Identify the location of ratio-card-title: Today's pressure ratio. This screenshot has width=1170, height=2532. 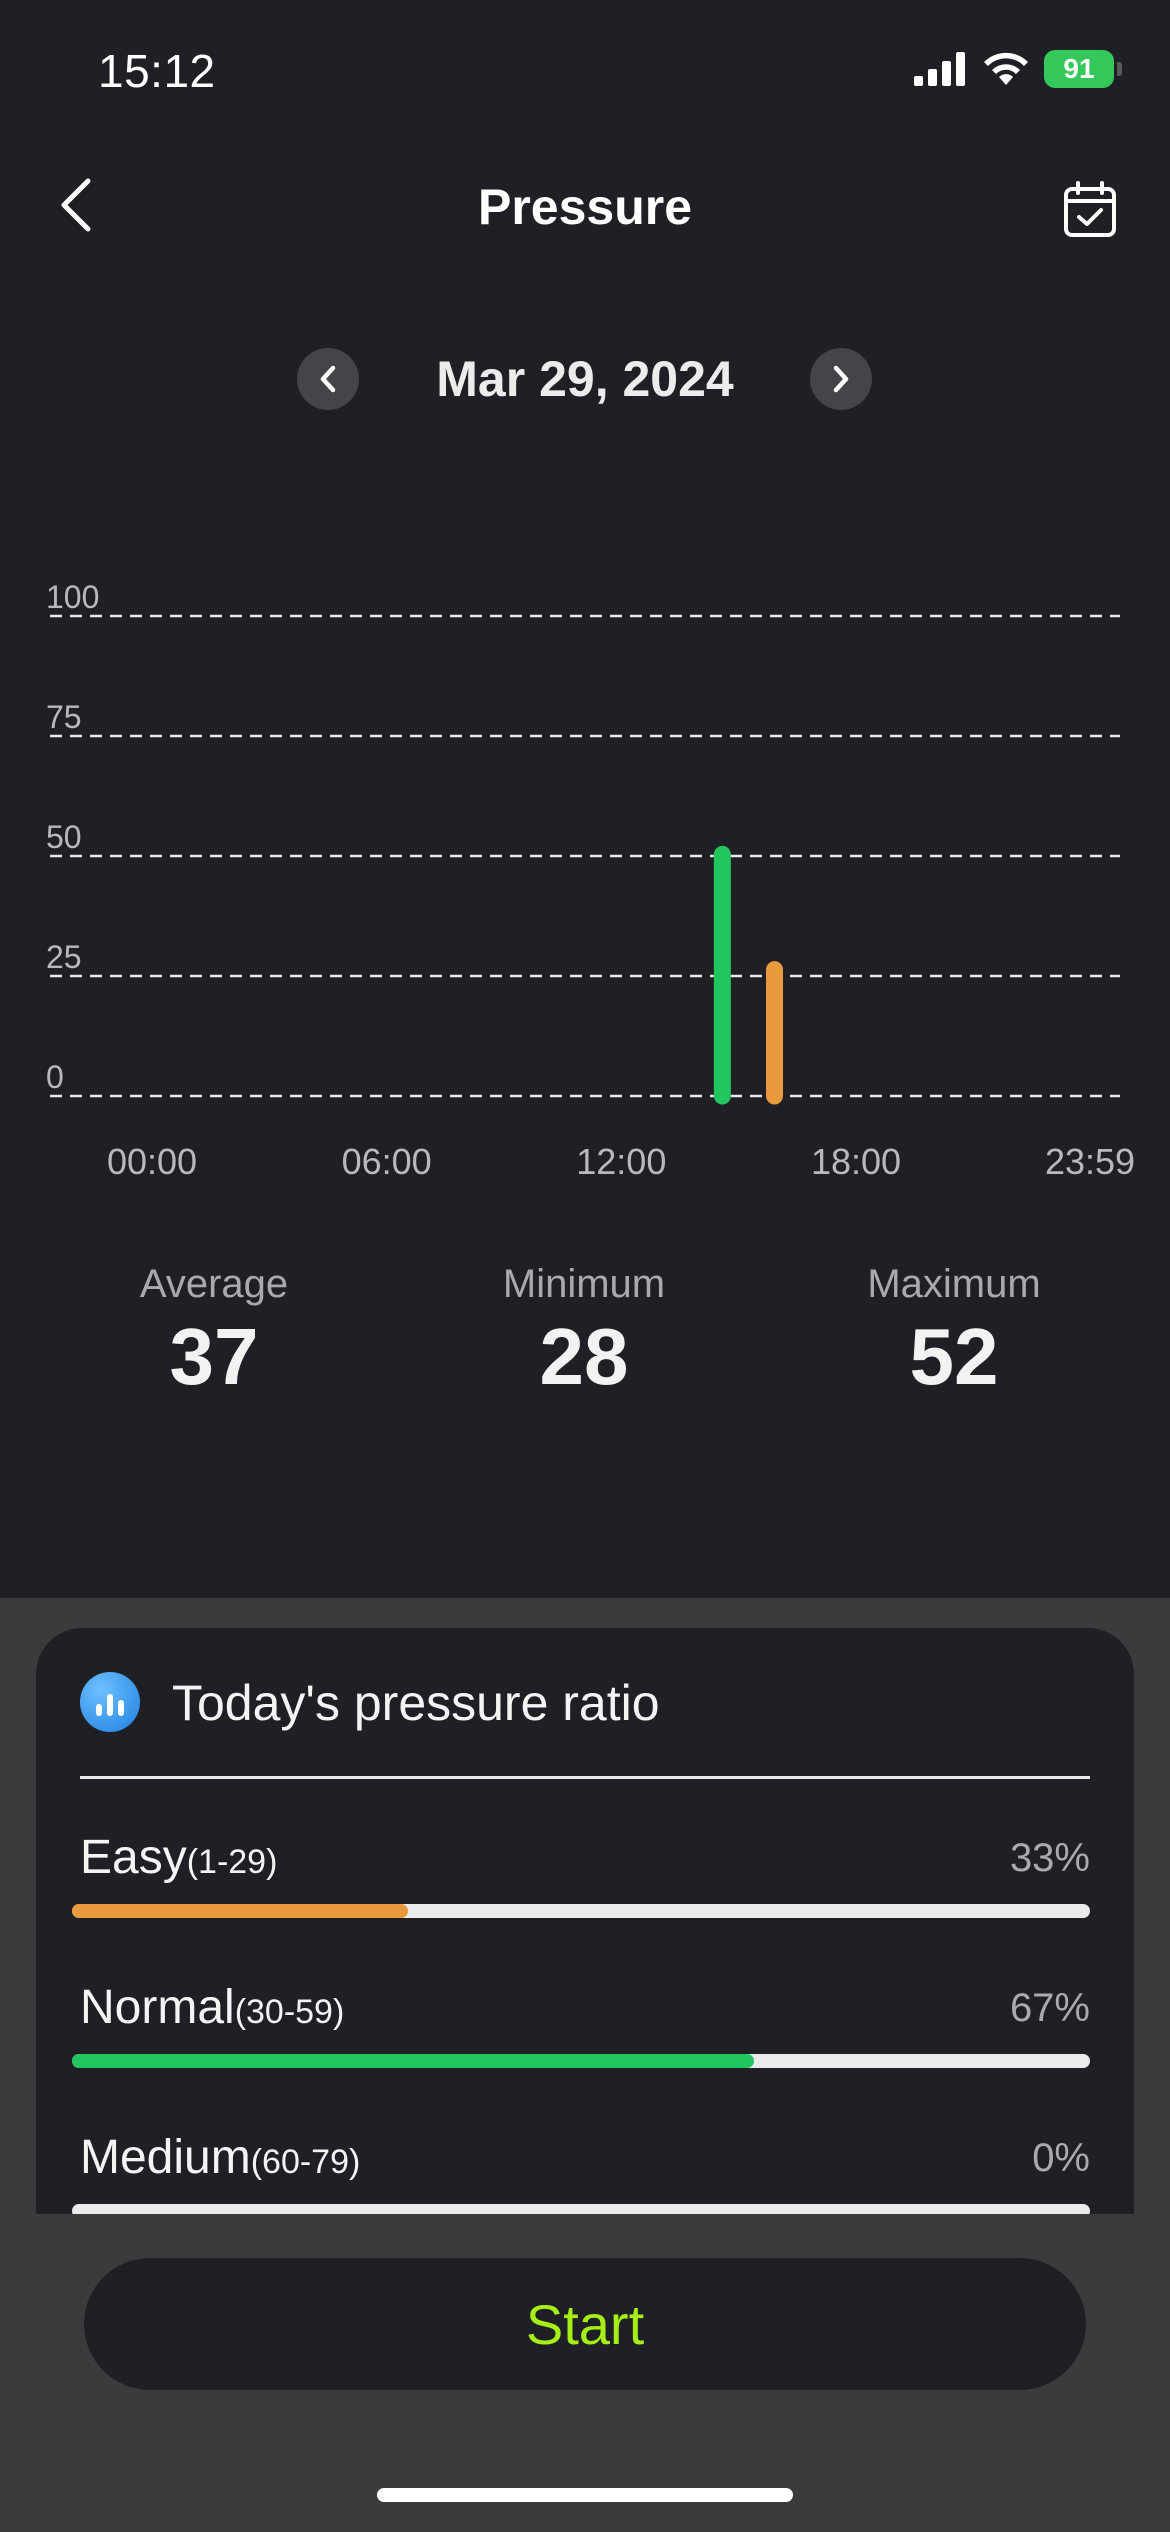
(416, 1703).